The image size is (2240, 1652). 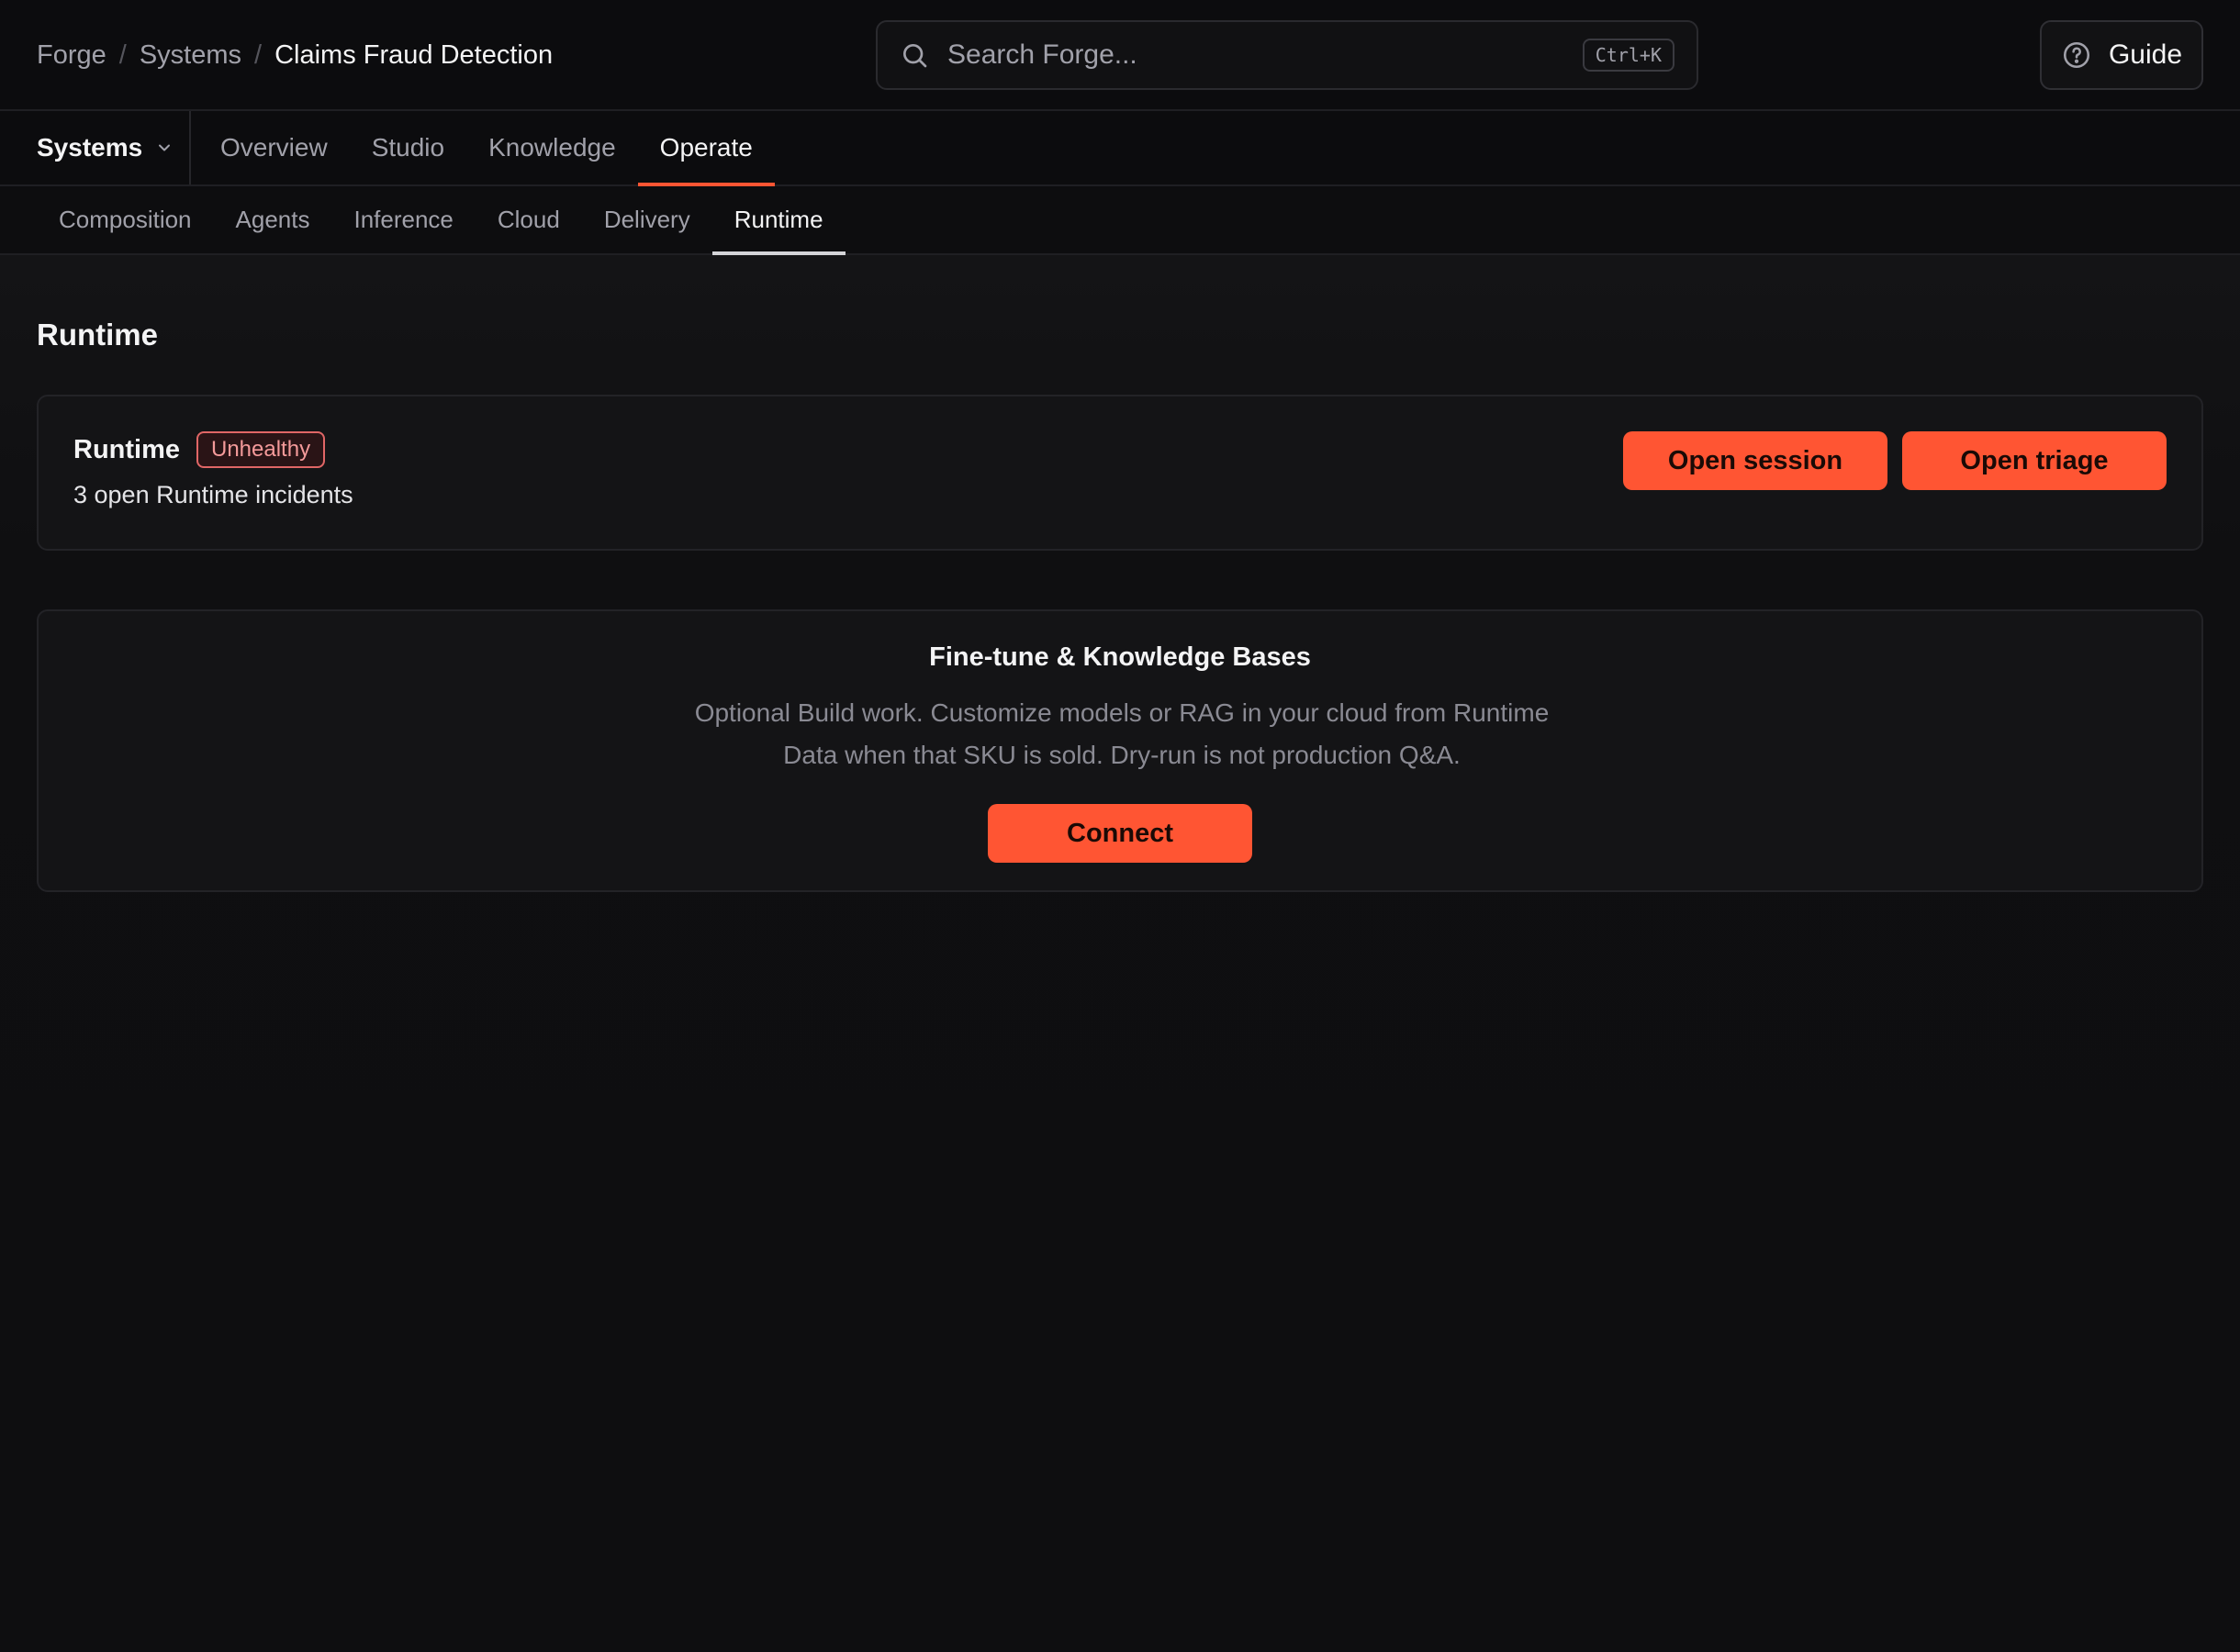 I want to click on systems-dropdown: Systems, so click(x=105, y=147).